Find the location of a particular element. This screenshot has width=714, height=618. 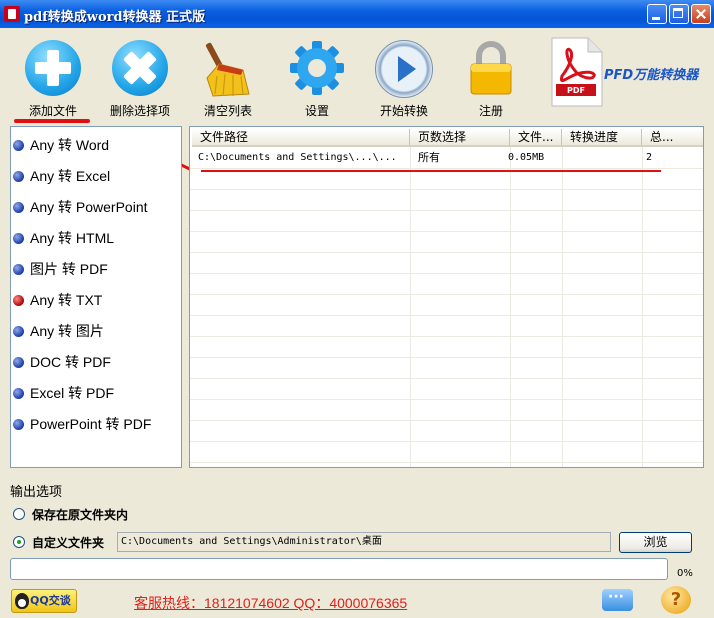

radio-custom is located at coordinates (19, 542).